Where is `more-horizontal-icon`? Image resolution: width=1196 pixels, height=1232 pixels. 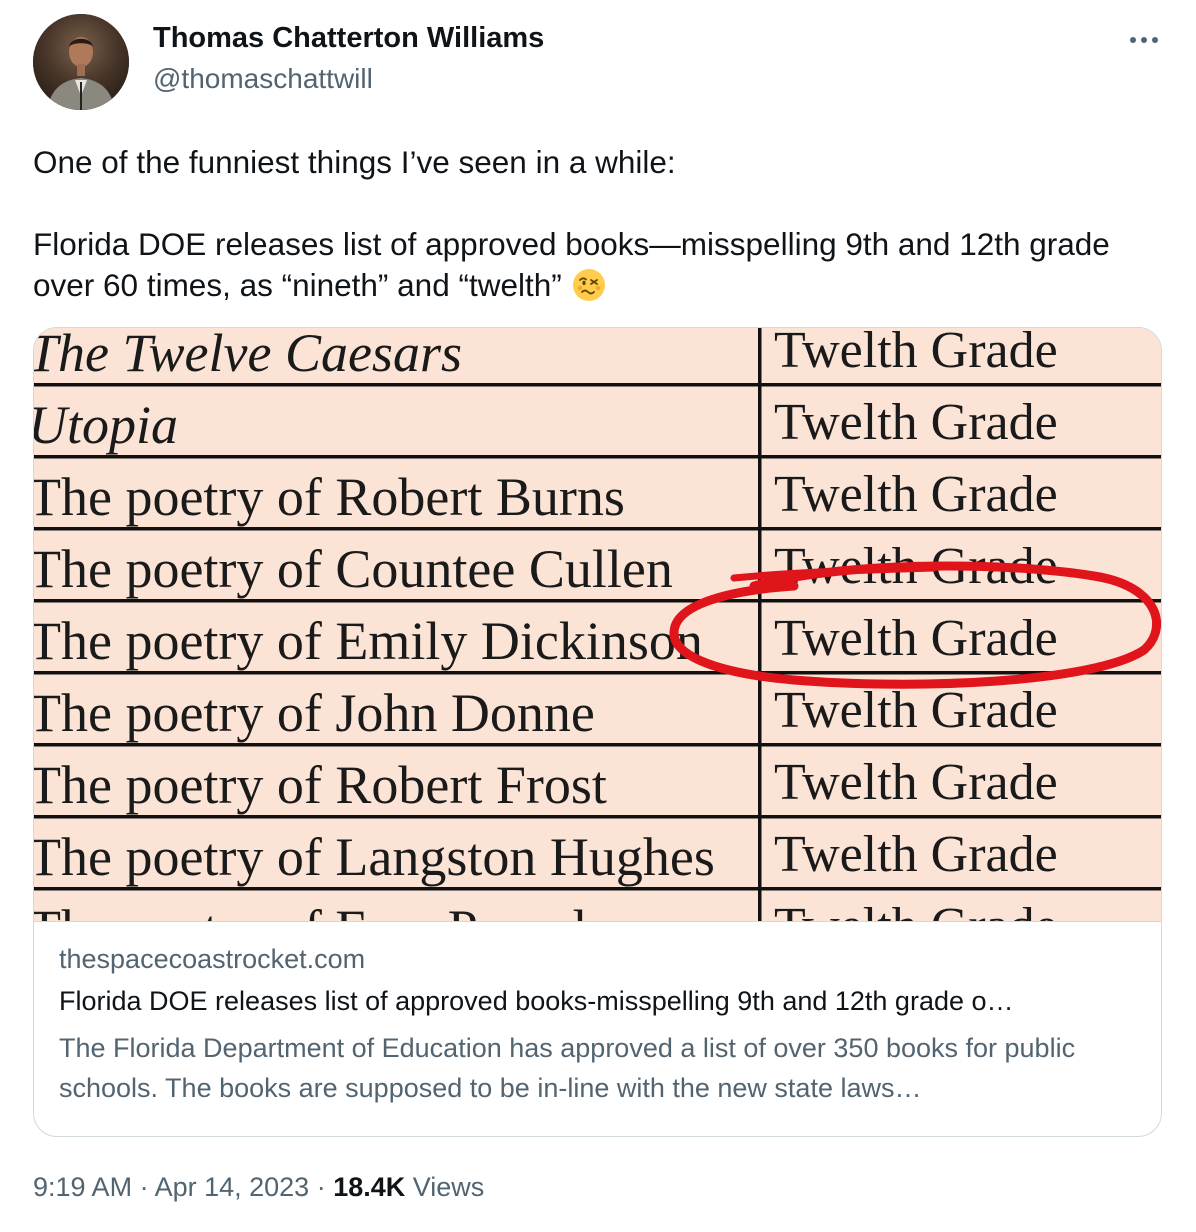
more-horizontal-icon is located at coordinates (1144, 40).